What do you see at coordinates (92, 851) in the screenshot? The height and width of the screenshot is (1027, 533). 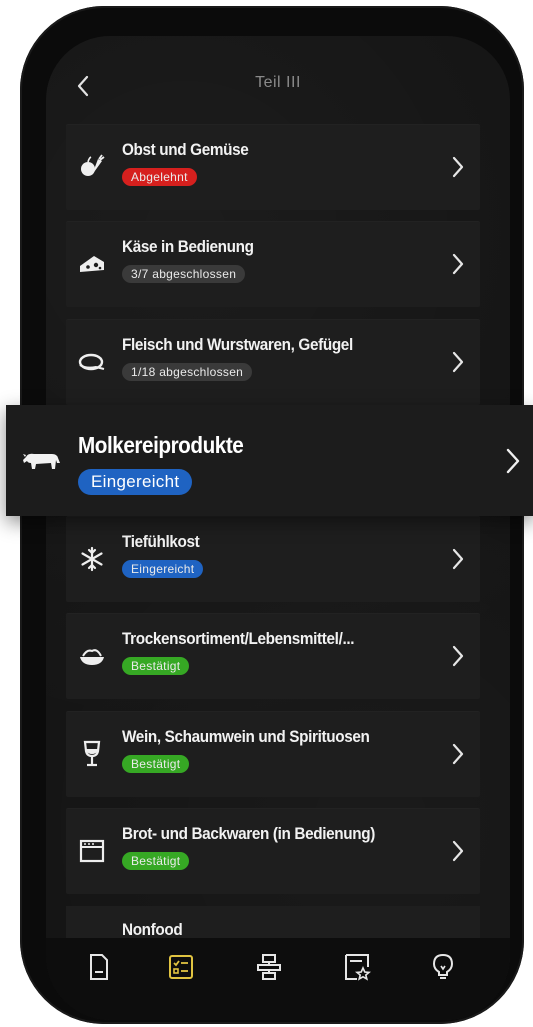 I see `oven-icon` at bounding box center [92, 851].